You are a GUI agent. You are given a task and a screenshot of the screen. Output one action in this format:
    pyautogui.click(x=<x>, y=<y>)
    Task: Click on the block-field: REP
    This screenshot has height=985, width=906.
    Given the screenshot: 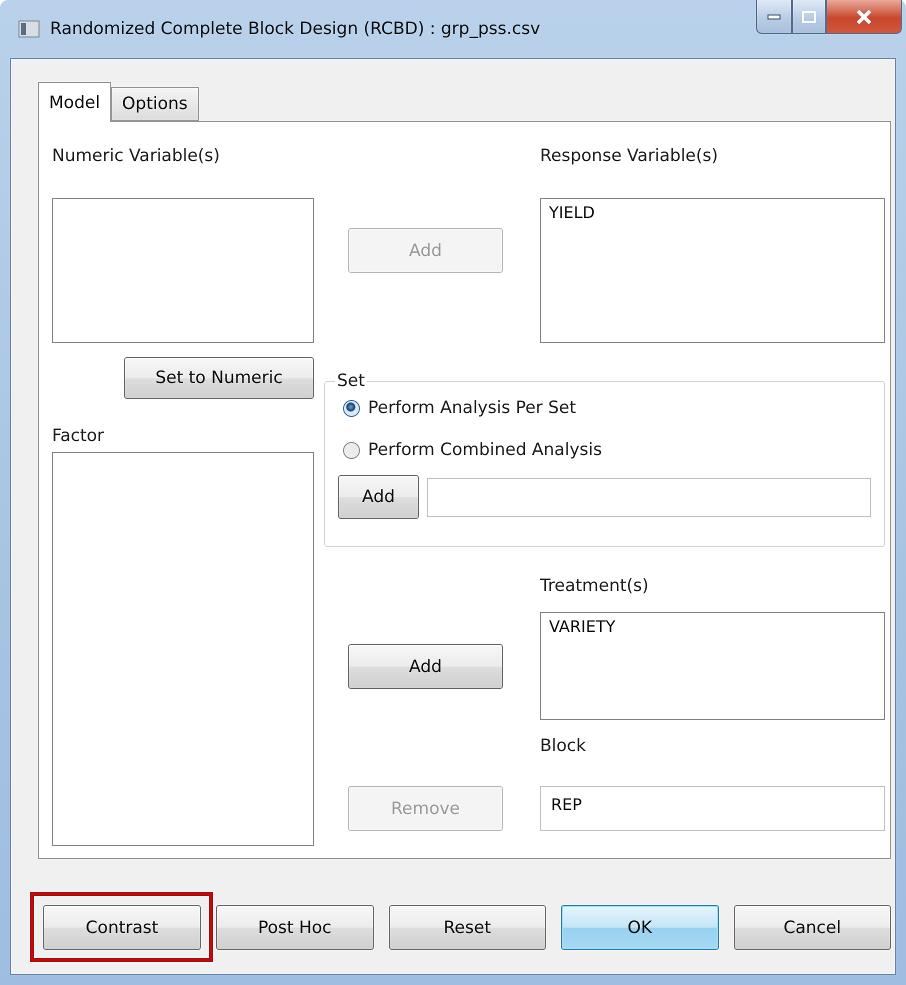 What is the action you would take?
    pyautogui.click(x=712, y=808)
    